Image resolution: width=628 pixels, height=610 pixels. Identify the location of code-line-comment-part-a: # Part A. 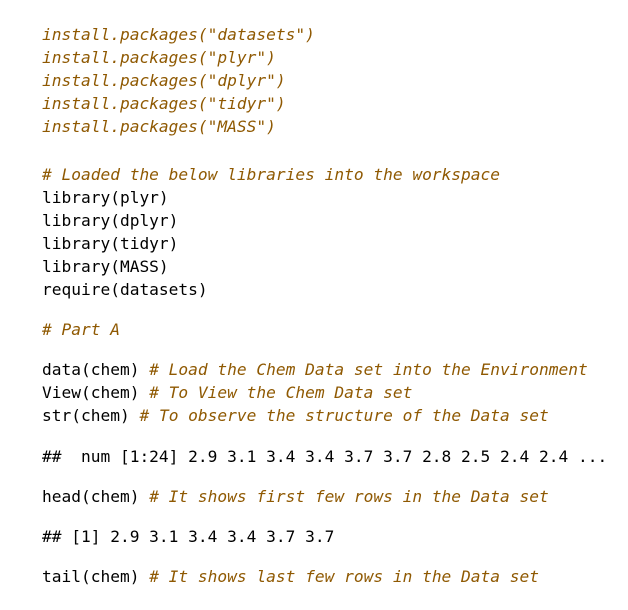
(61, 318).